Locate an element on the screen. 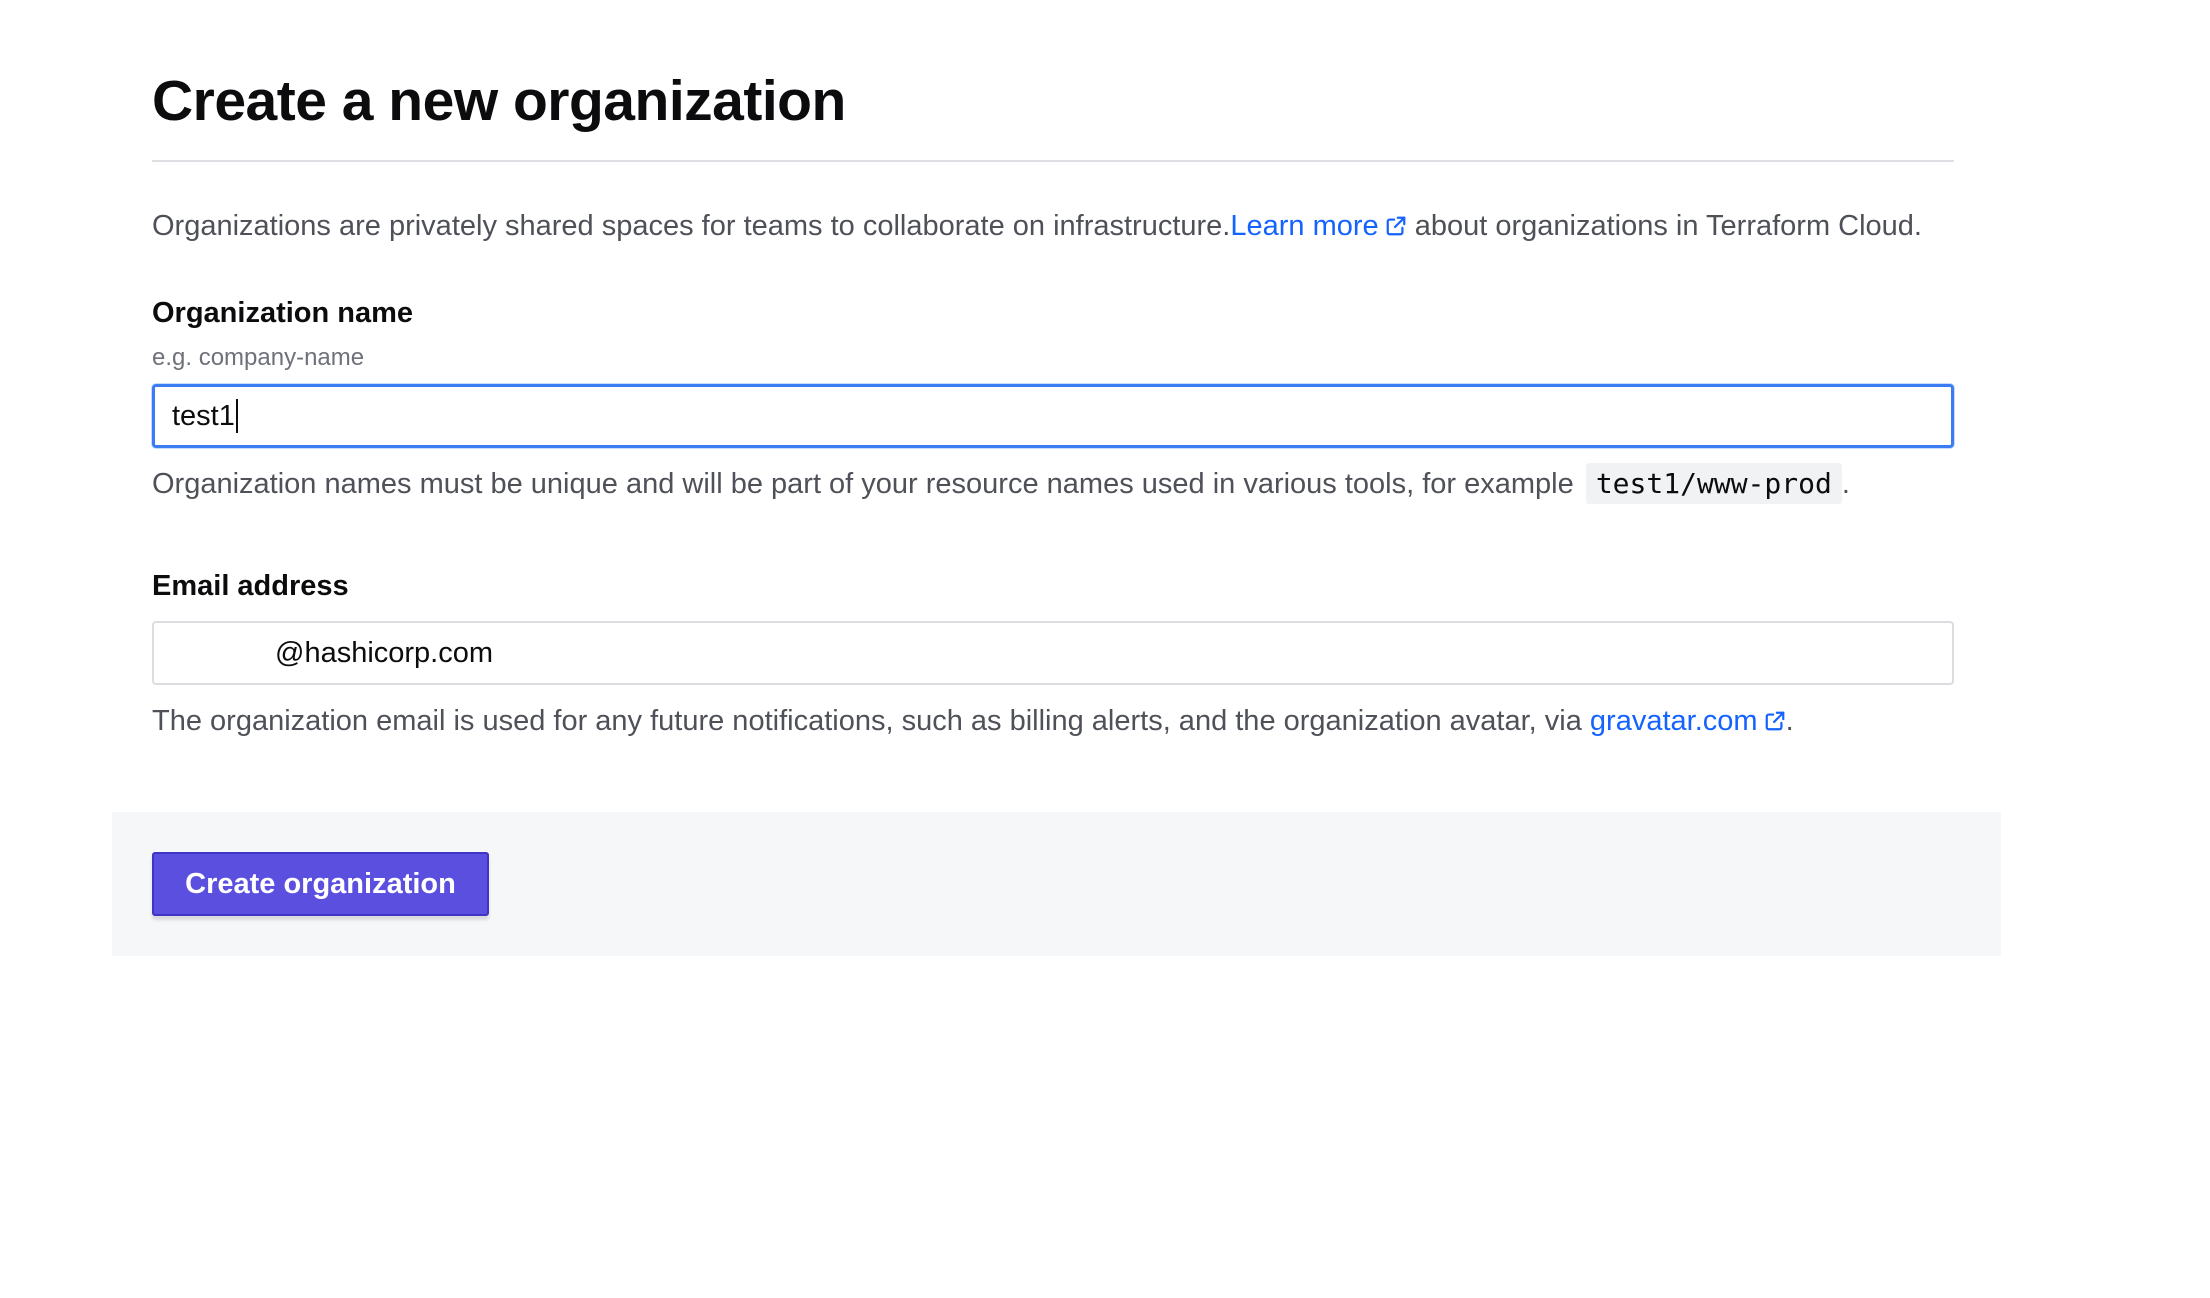 The height and width of the screenshot is (1298, 2210). organization-name-input: test1 is located at coordinates (1053, 416).